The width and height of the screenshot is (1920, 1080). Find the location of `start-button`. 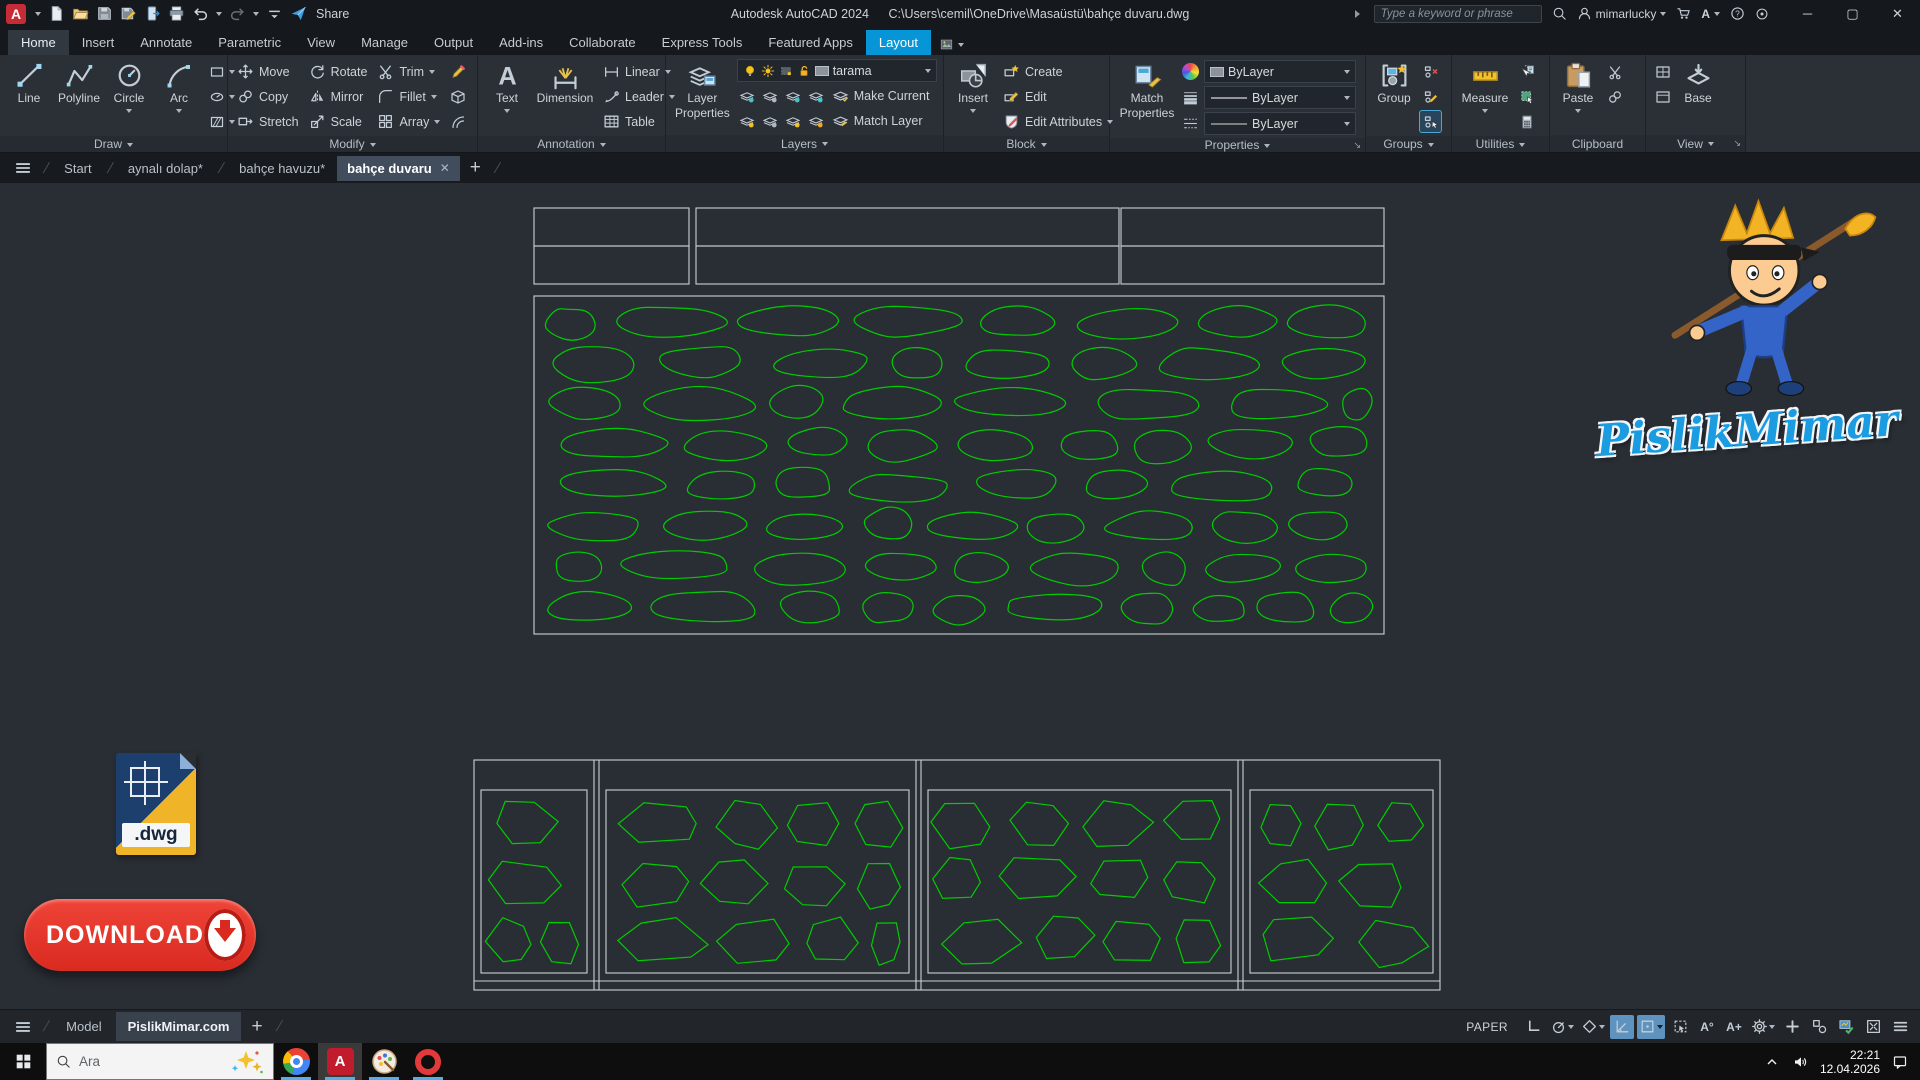

start-button is located at coordinates (23, 1061).